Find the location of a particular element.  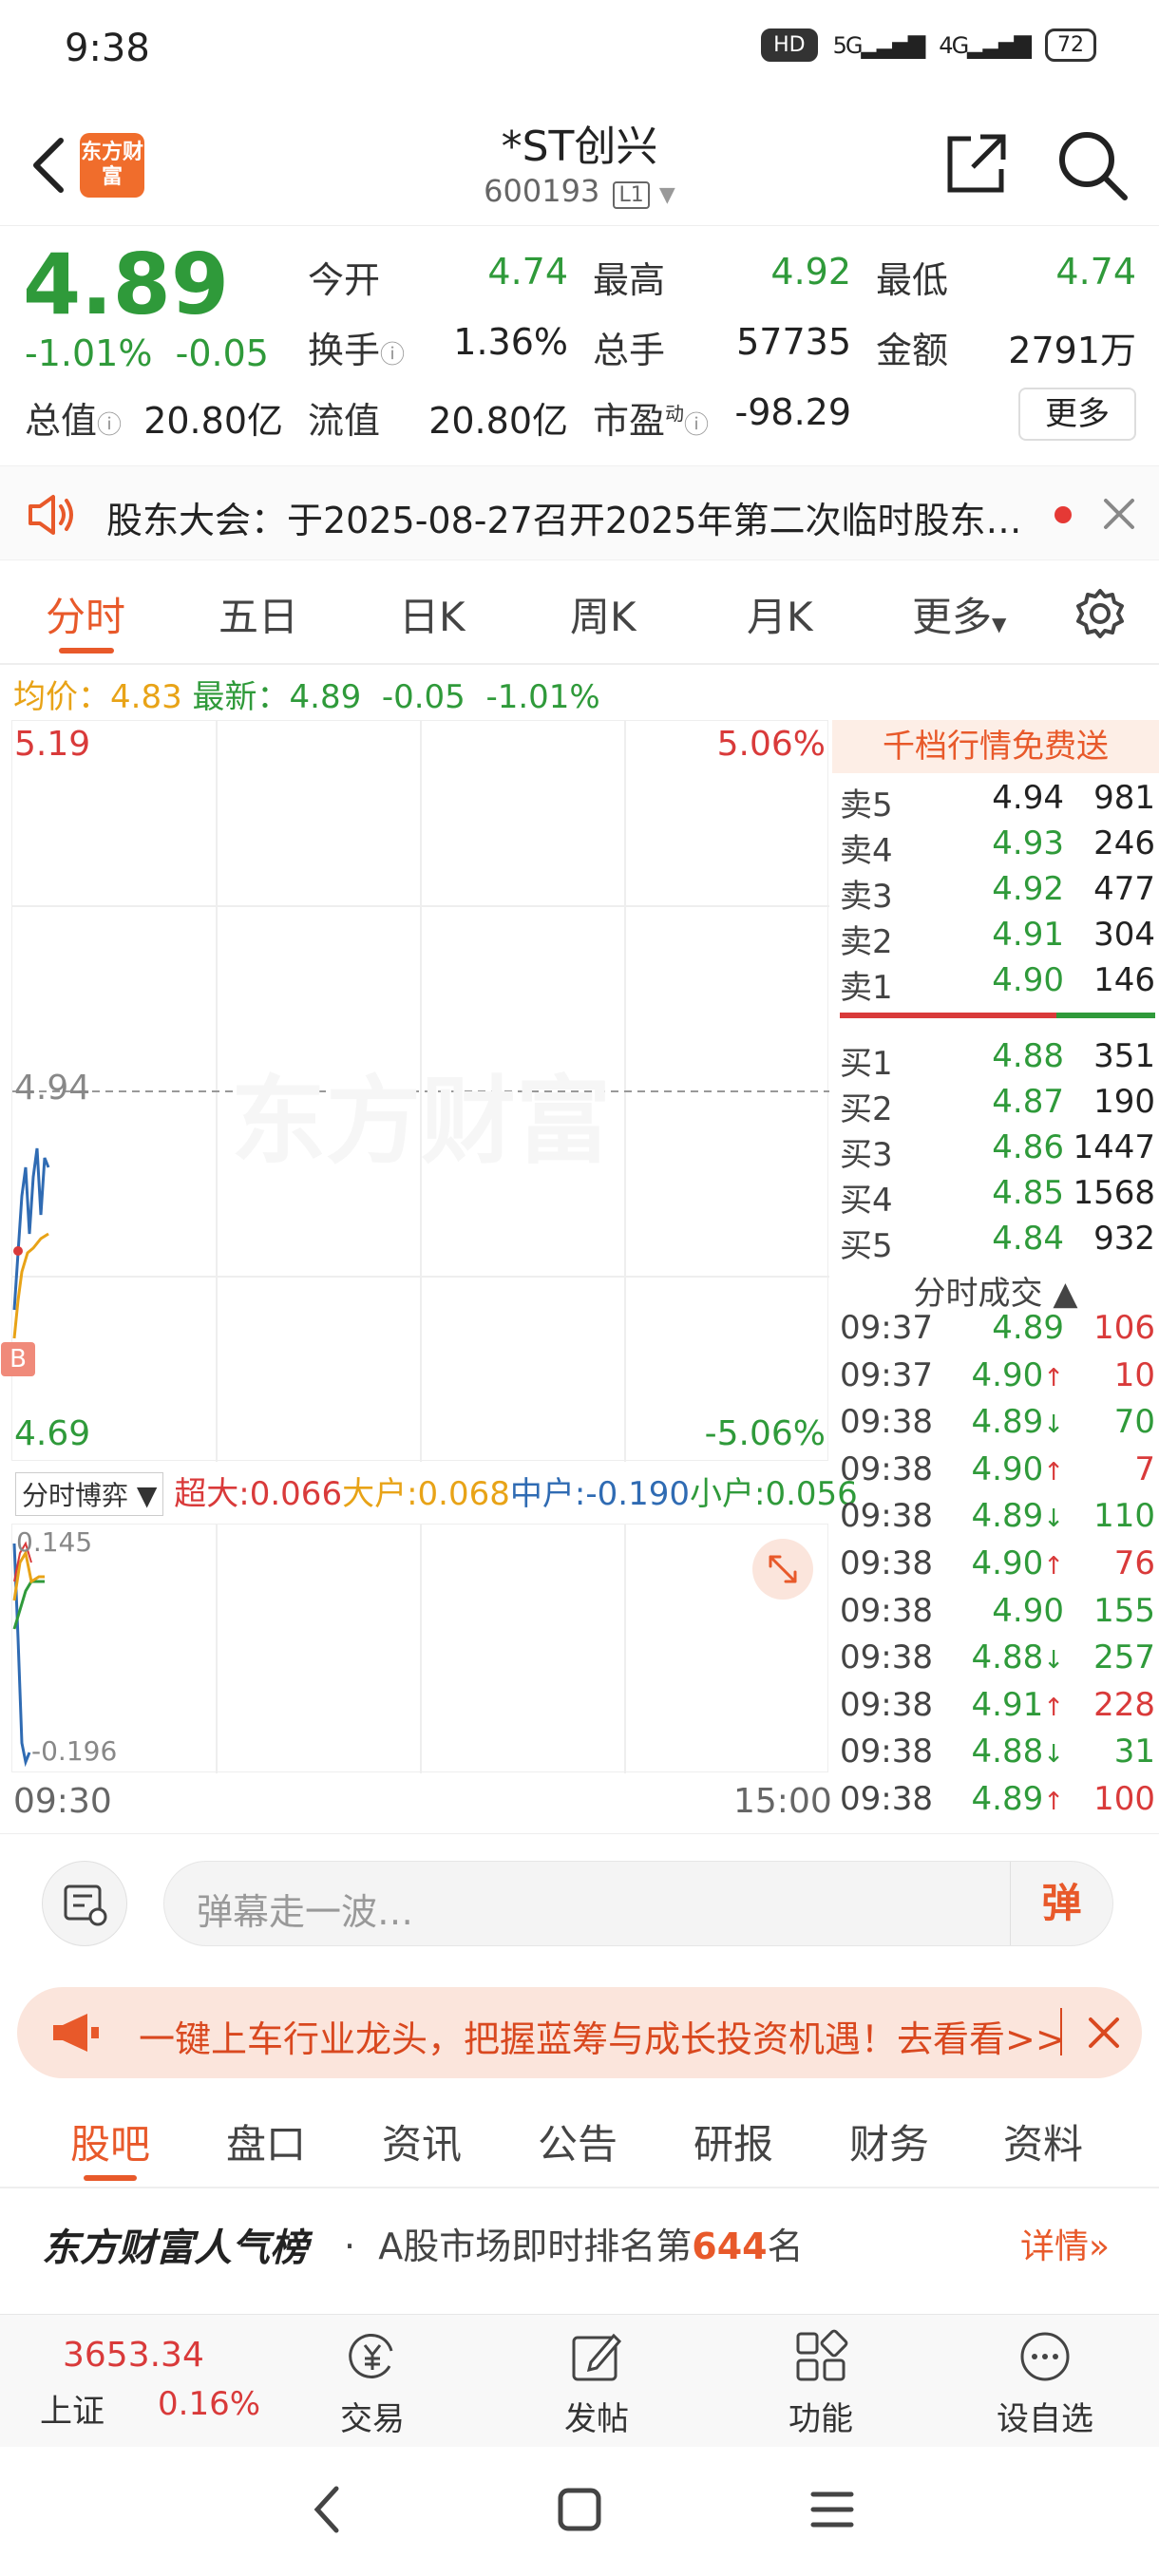

share-icon is located at coordinates (976, 163).